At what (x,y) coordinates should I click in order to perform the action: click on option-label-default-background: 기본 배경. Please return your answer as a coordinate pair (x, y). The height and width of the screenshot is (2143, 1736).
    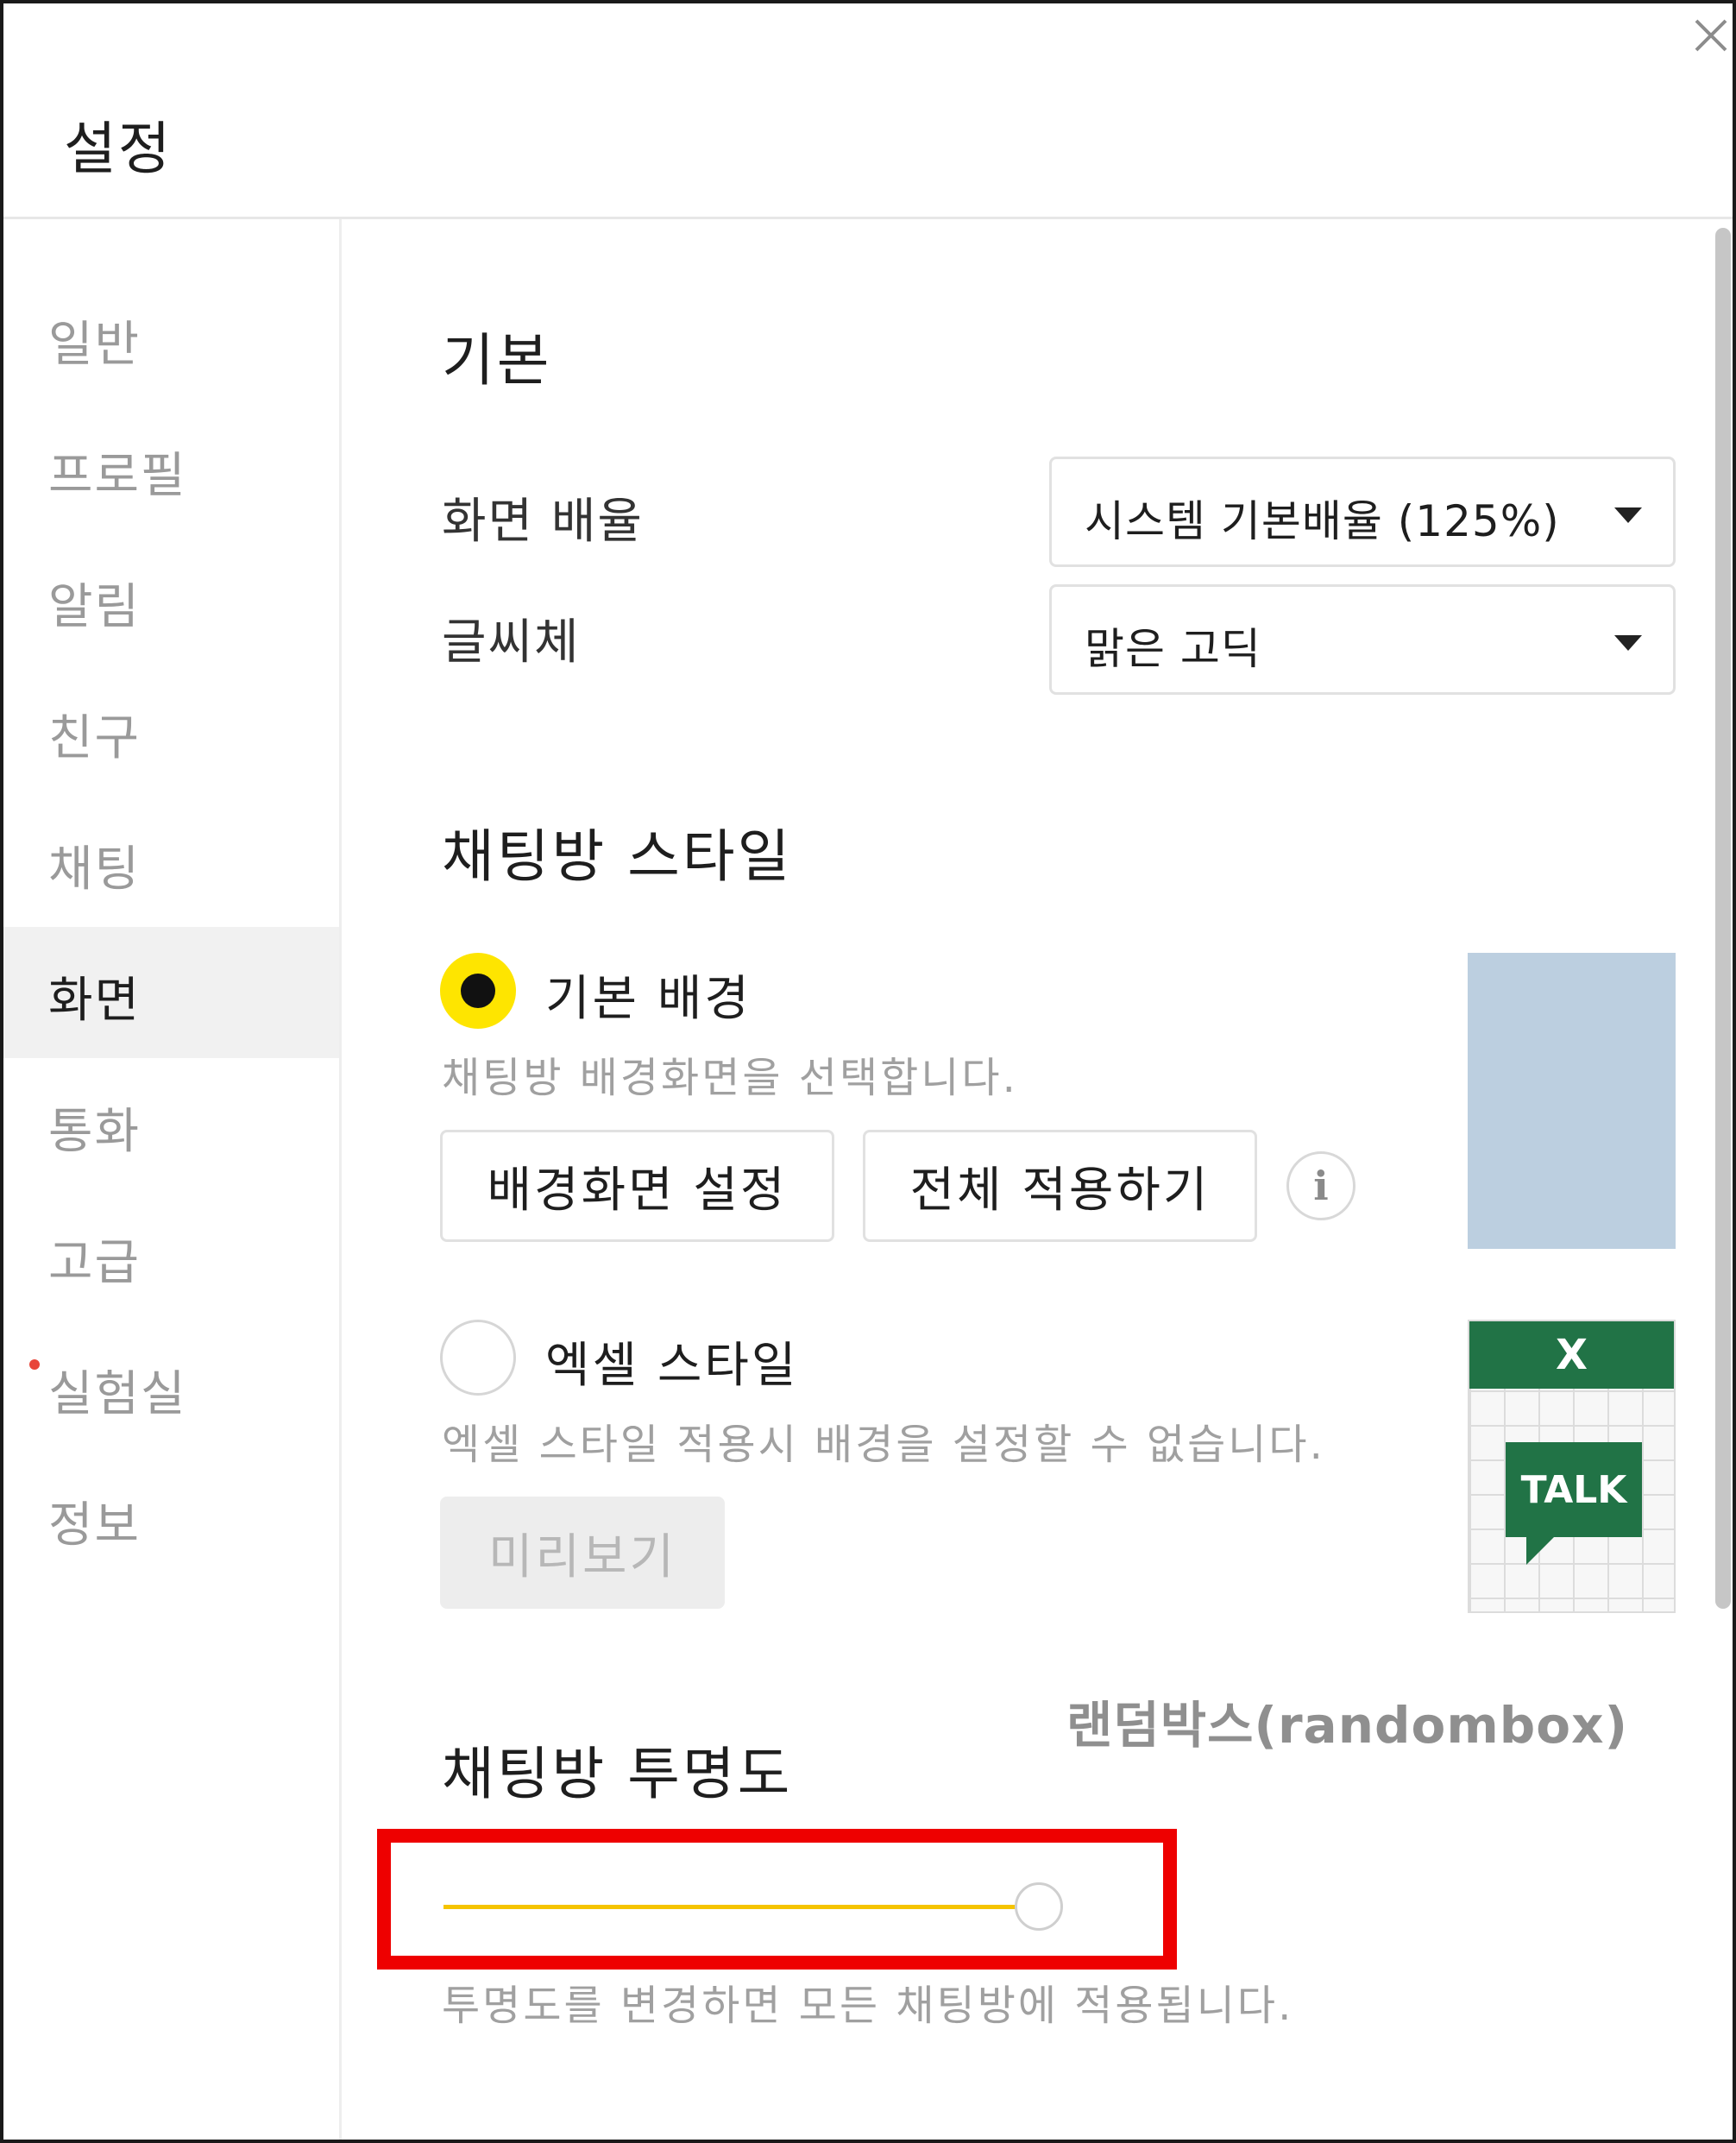
    Looking at the image, I should click on (648, 999).